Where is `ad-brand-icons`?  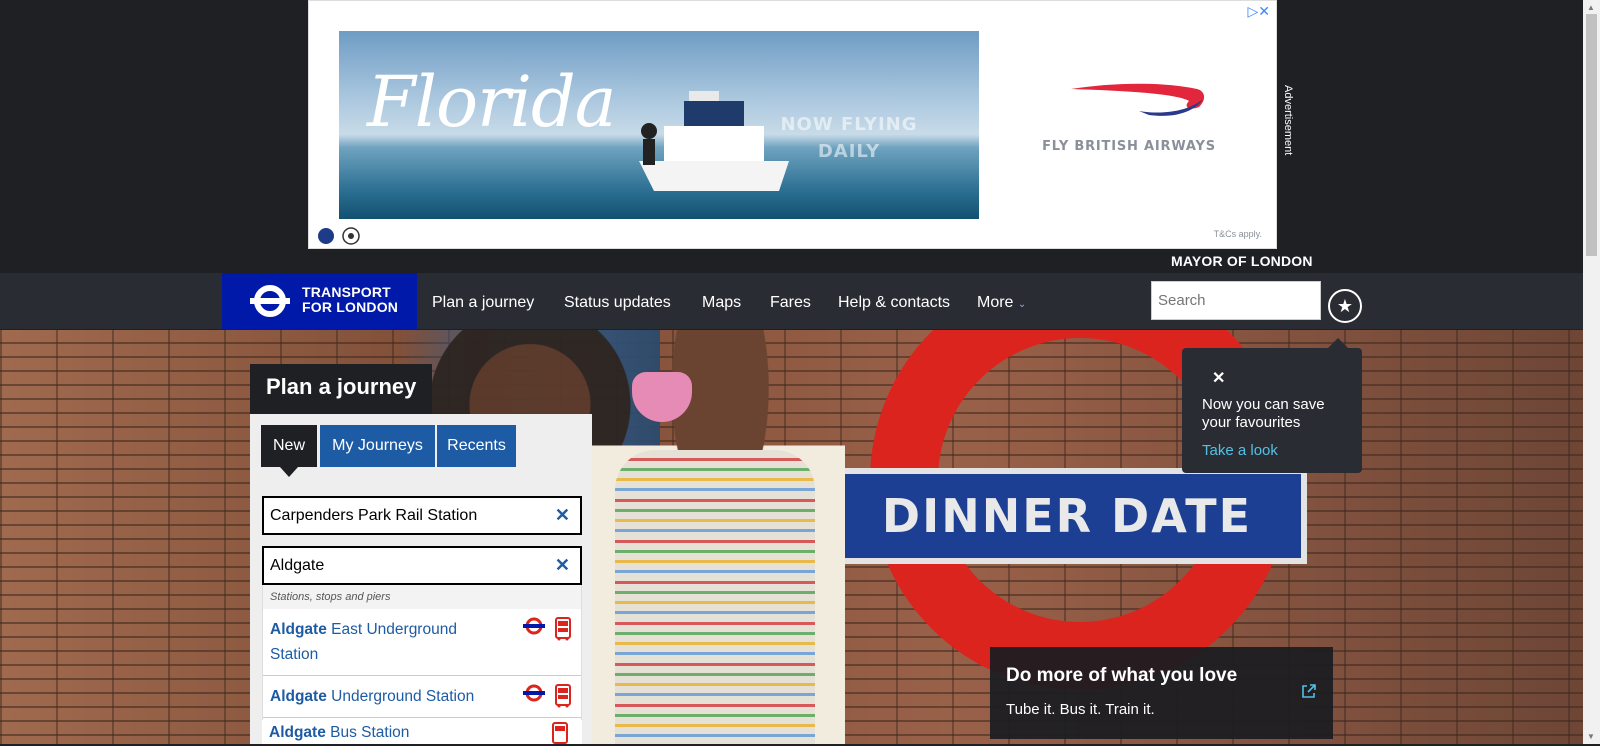 ad-brand-icons is located at coordinates (339, 238).